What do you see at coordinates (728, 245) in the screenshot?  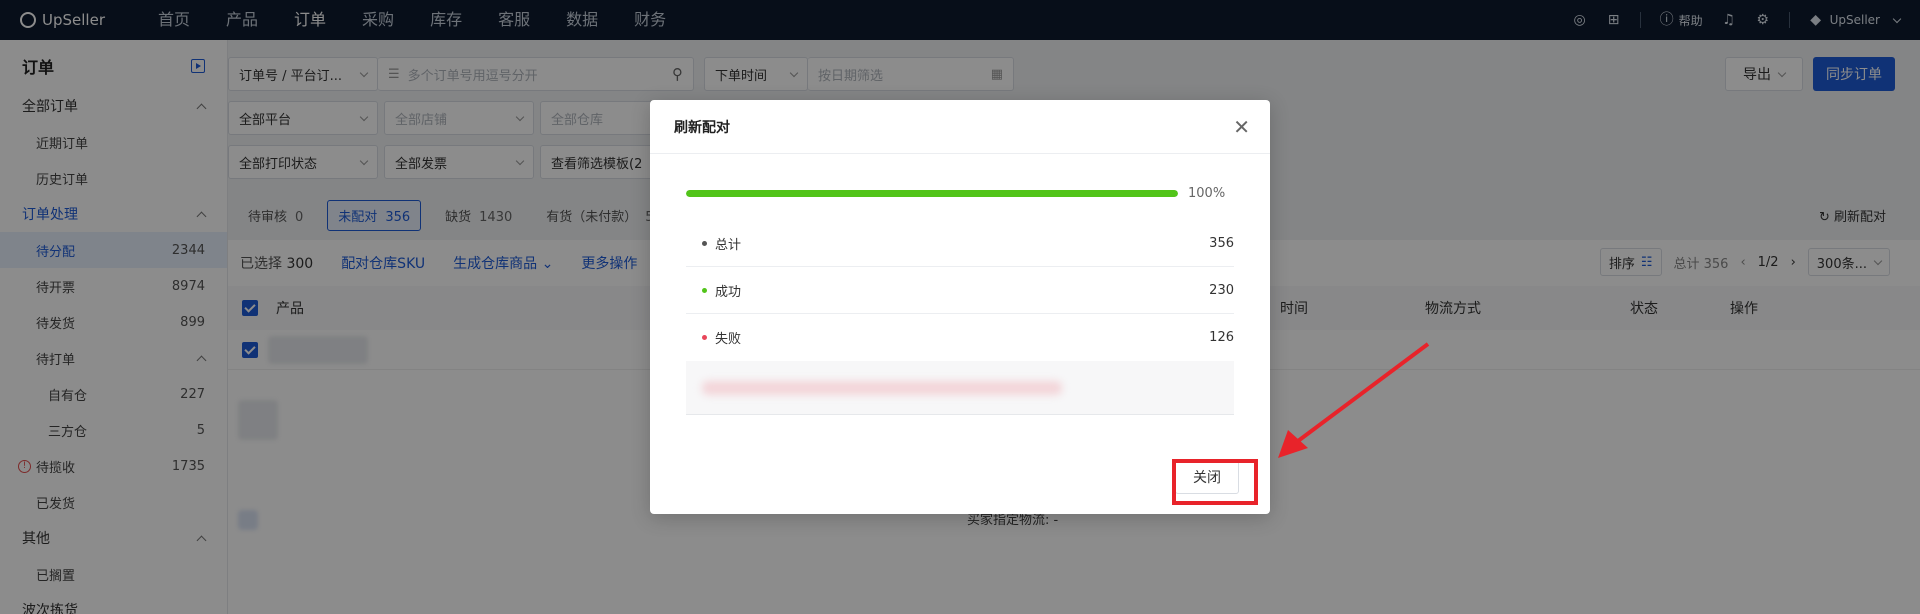 I see `stat-label: 总计` at bounding box center [728, 245].